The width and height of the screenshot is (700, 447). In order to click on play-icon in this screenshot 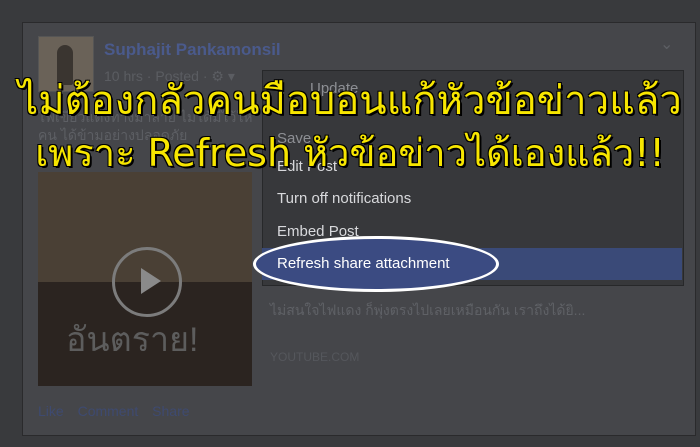, I will do `click(147, 282)`.